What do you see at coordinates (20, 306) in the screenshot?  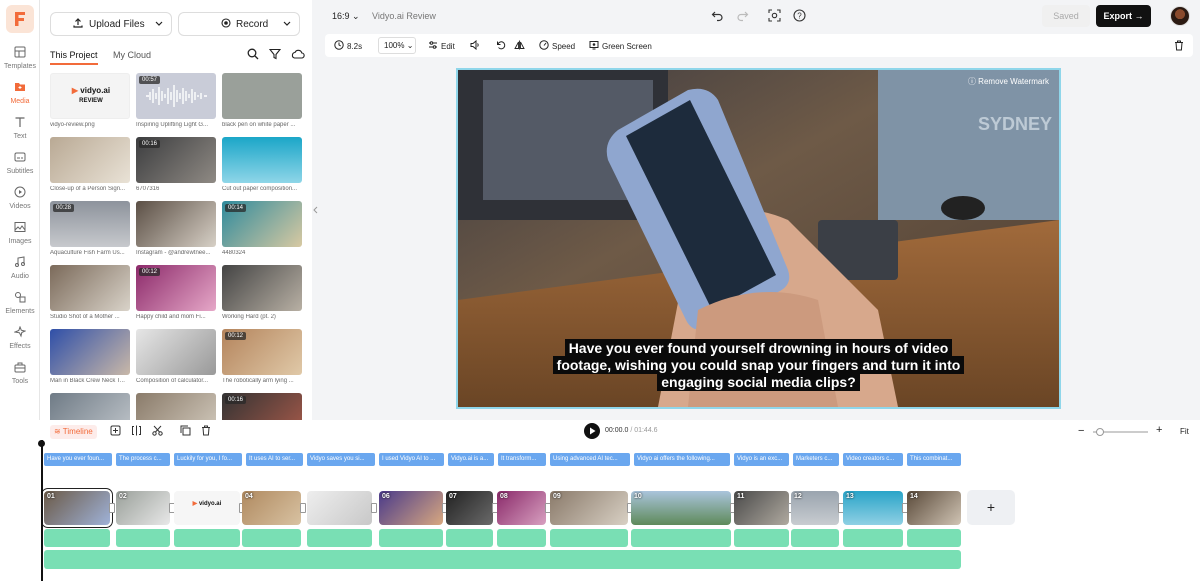 I see `rail-item-elements: Elements` at bounding box center [20, 306].